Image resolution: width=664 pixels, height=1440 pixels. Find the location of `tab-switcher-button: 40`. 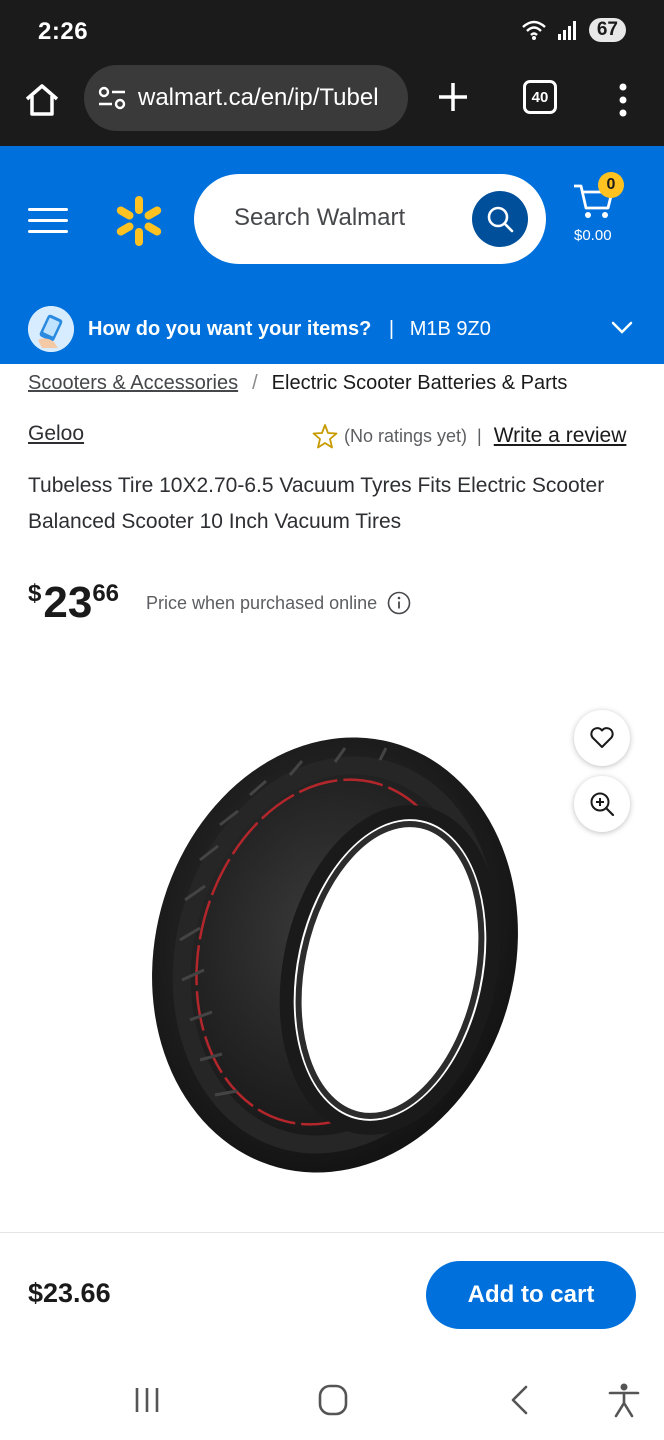

tab-switcher-button: 40 is located at coordinates (540, 97).